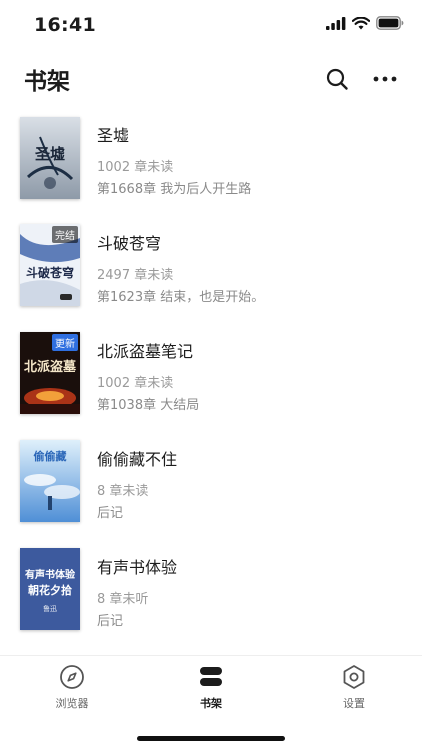  Describe the element at coordinates (137, 567) in the screenshot. I see `book-title: 有声书体验` at that location.